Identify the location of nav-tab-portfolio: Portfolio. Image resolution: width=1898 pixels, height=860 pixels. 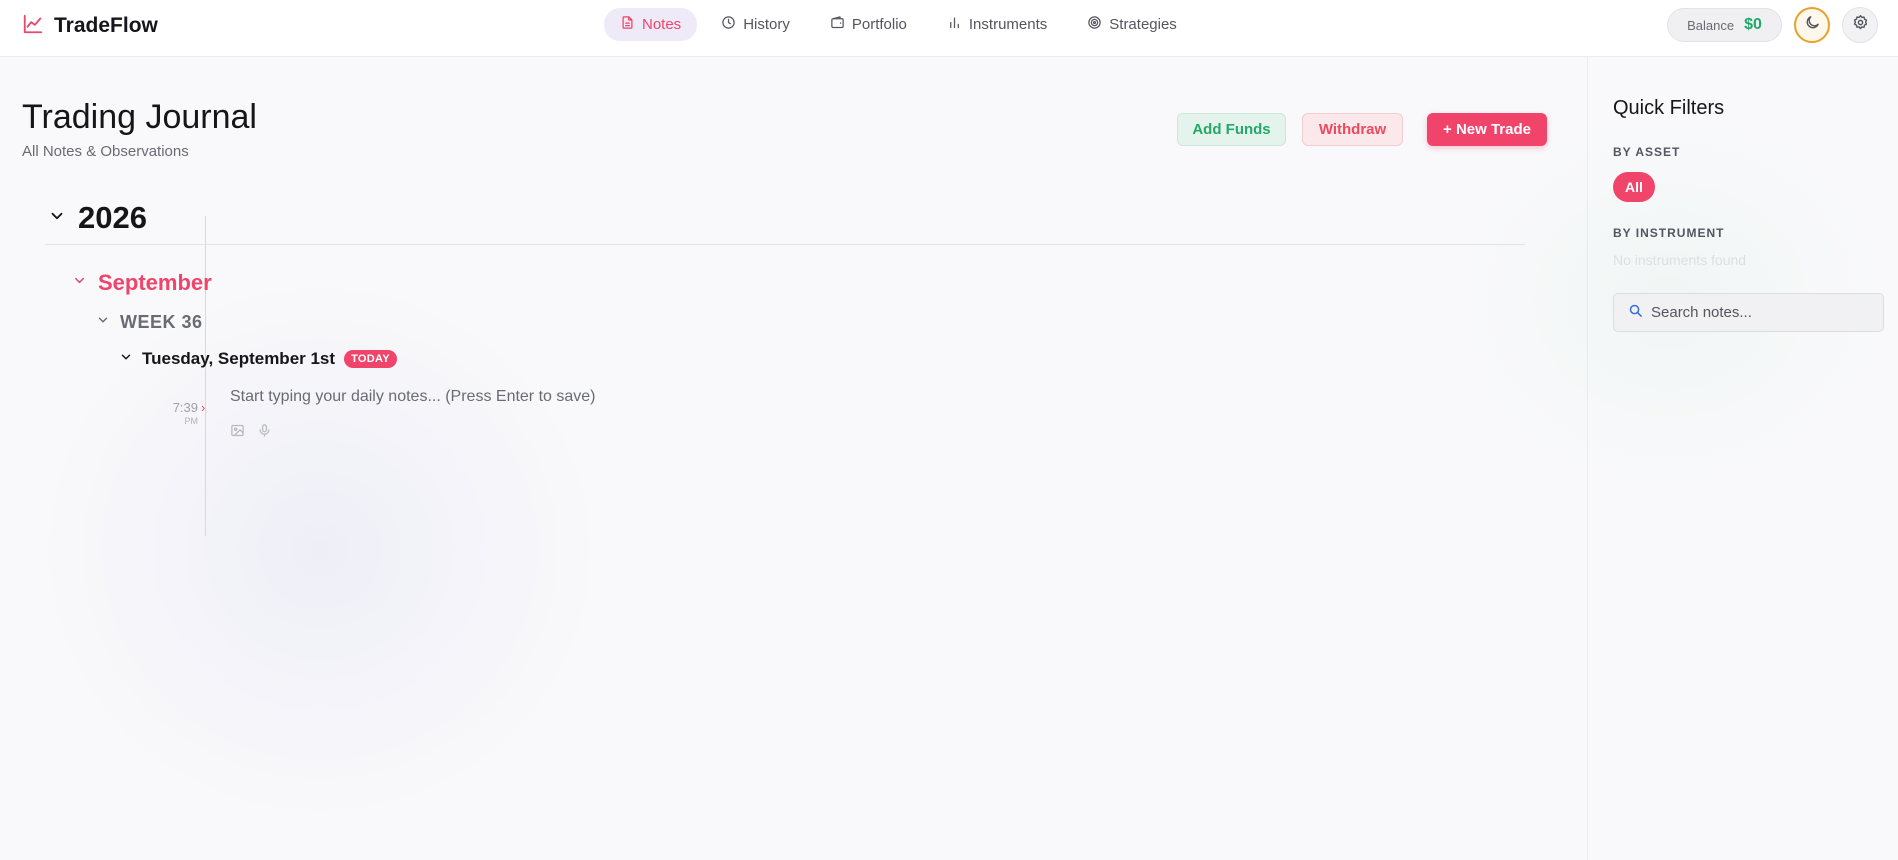
(868, 24).